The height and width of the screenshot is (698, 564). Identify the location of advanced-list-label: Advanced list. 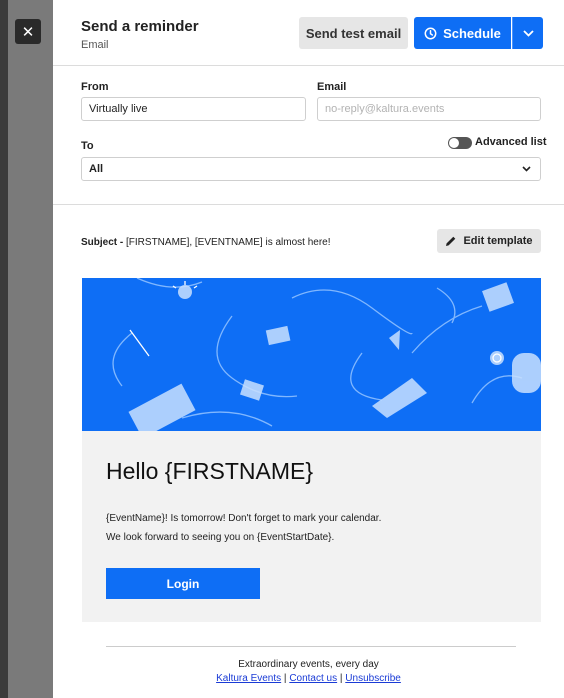
(511, 142).